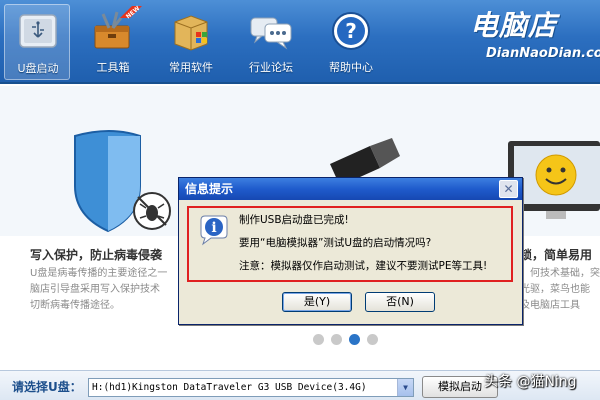  Describe the element at coordinates (191, 33) in the screenshot. I see `software-box-icon` at that location.